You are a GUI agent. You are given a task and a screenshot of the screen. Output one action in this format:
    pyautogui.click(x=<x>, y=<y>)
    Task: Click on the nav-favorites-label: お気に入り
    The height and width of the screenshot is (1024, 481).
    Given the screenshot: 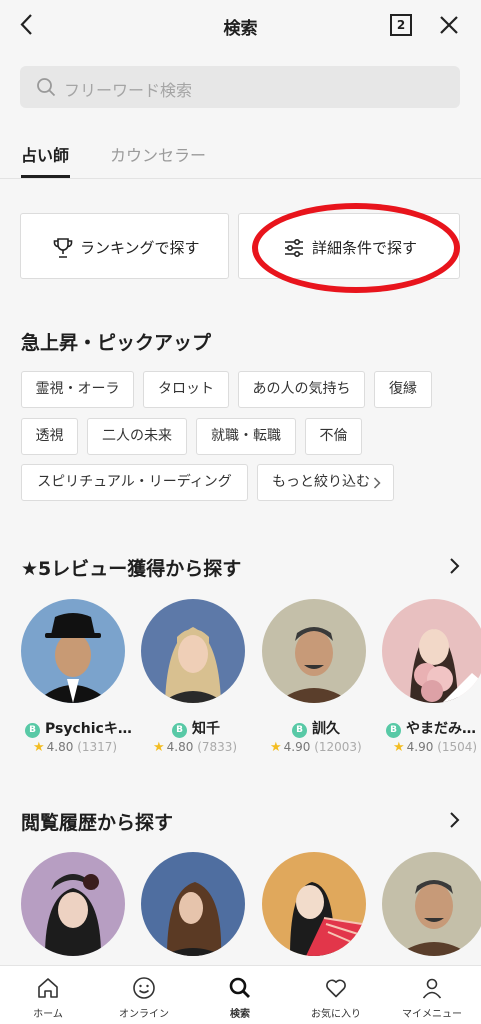 What is the action you would take?
    pyautogui.click(x=336, y=1014)
    